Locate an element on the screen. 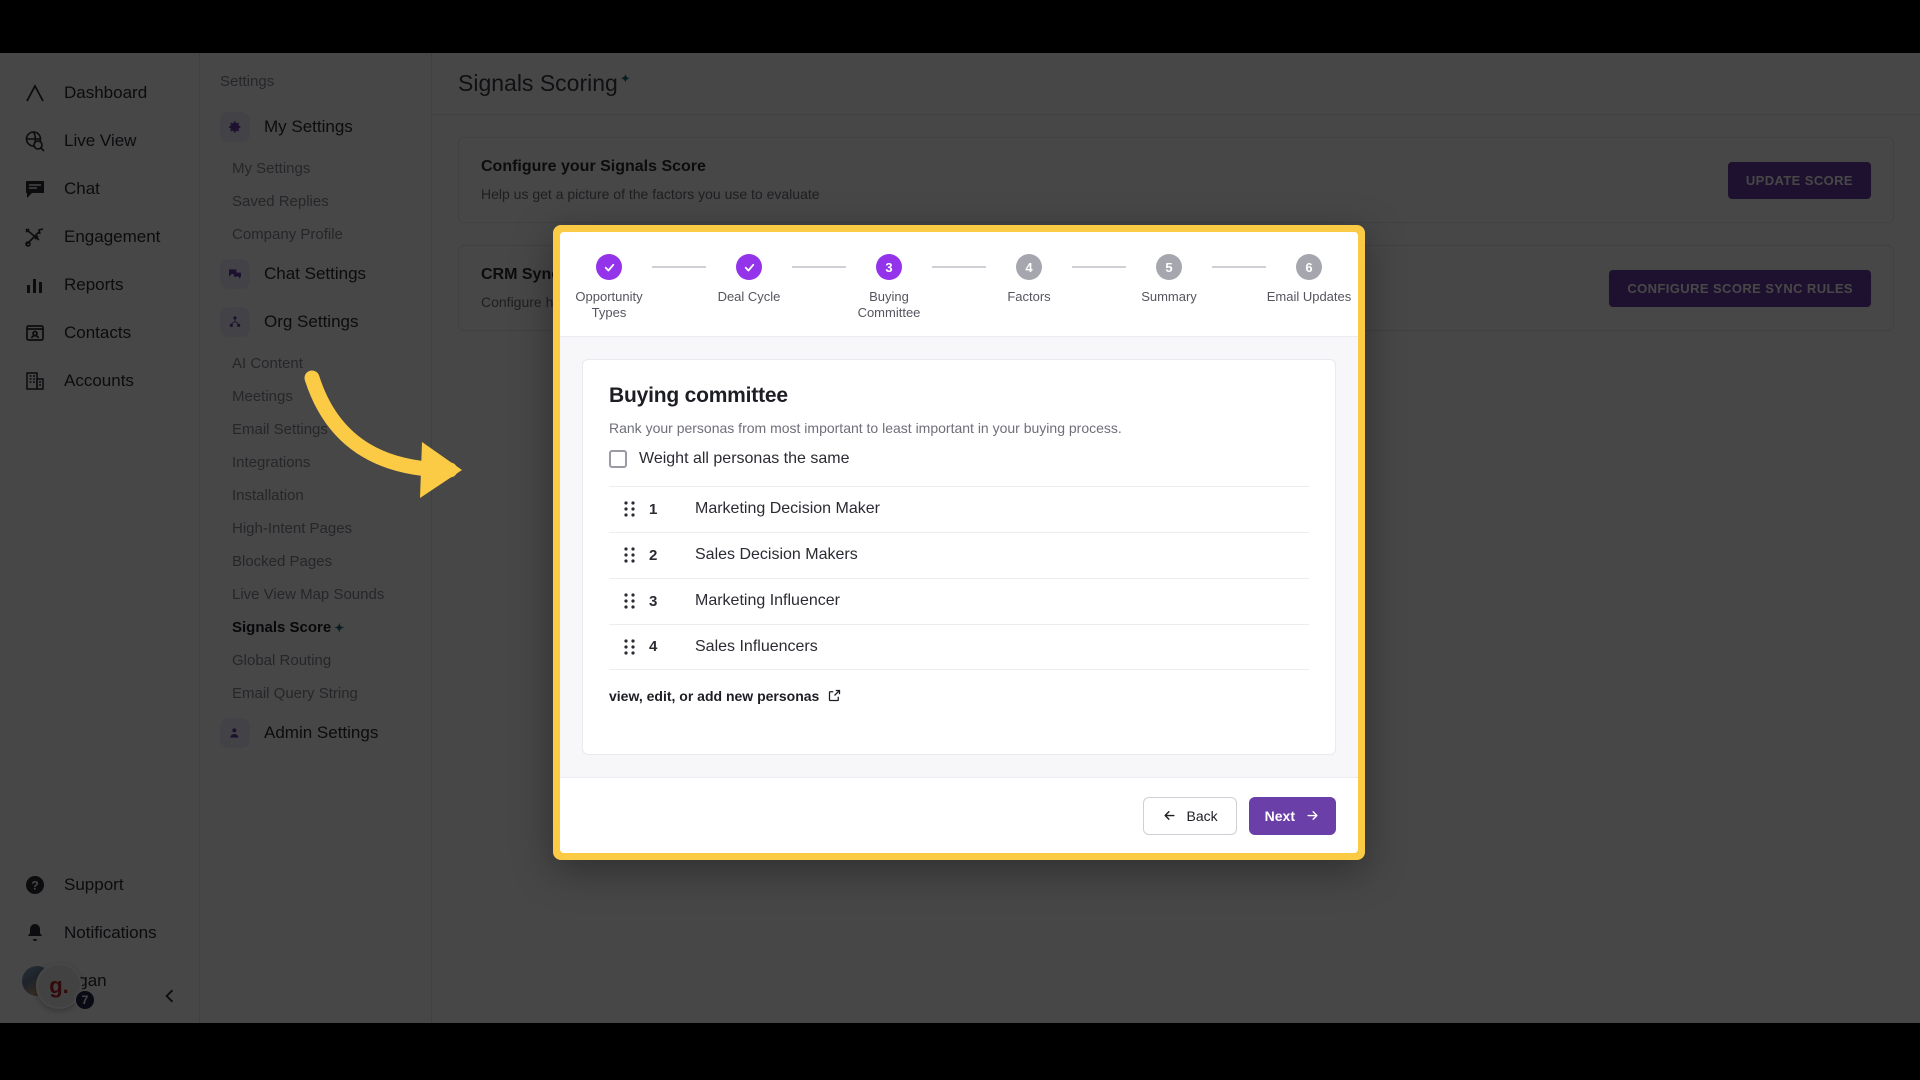 The height and width of the screenshot is (1080, 1920). step-deal-cycle: Deal Cycle is located at coordinates (749, 279).